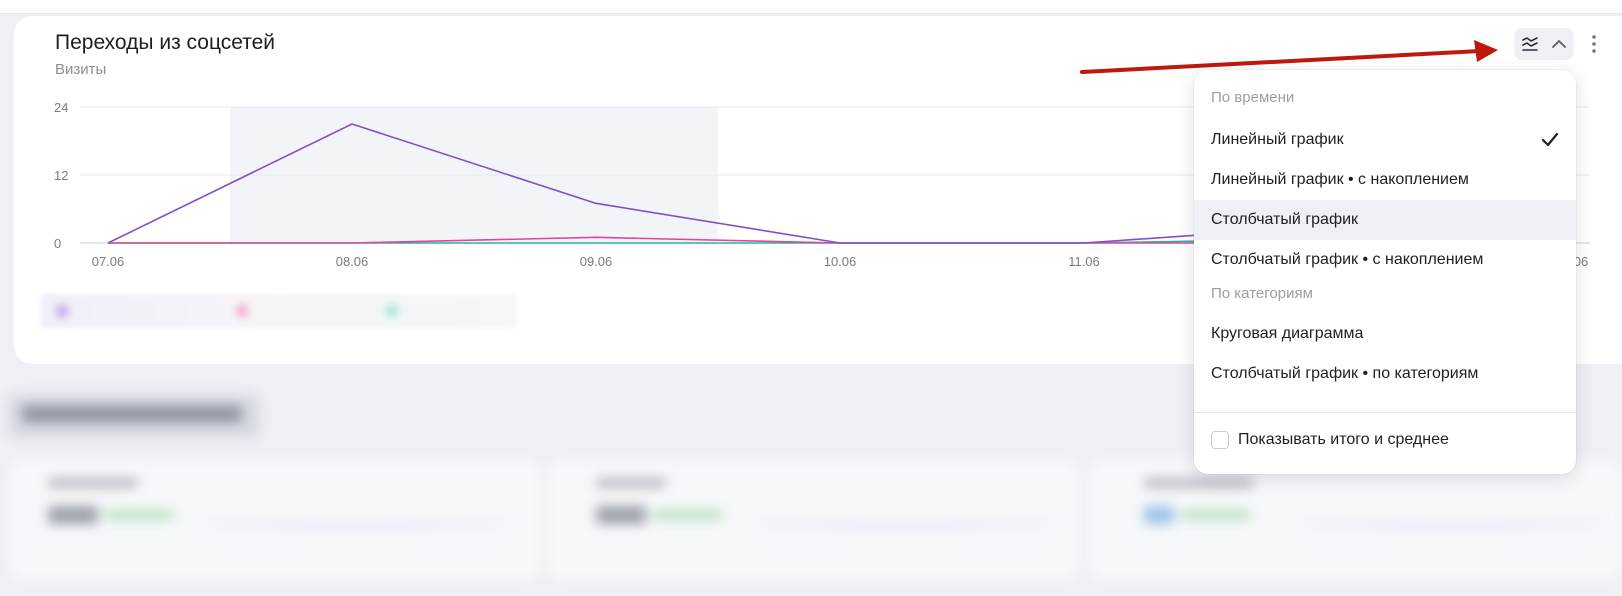 The width and height of the screenshot is (1622, 596). What do you see at coordinates (279, 311) in the screenshot?
I see `chart-legend` at bounding box center [279, 311].